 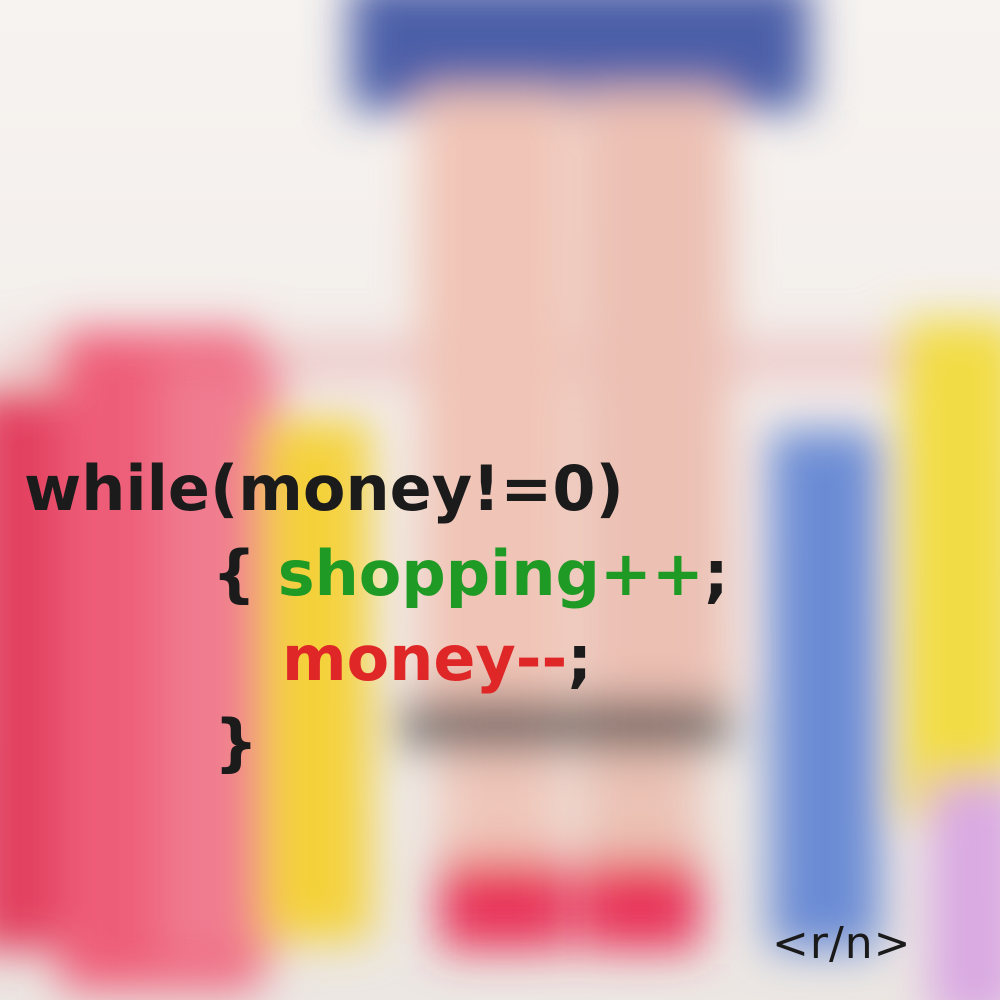 I want to click on shopping-increment-line: { shopping++;, so click(x=470, y=574).